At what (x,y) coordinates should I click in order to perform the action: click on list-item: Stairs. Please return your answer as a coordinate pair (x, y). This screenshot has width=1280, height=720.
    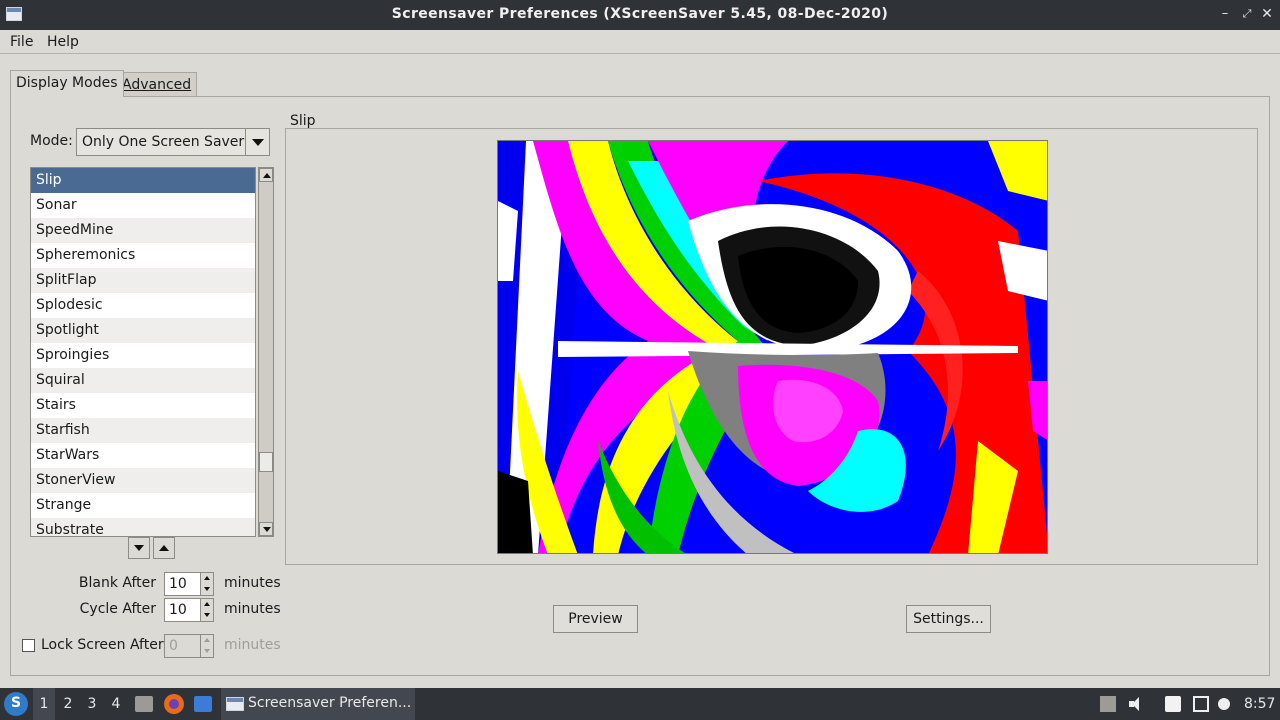
    Looking at the image, I should click on (143, 405).